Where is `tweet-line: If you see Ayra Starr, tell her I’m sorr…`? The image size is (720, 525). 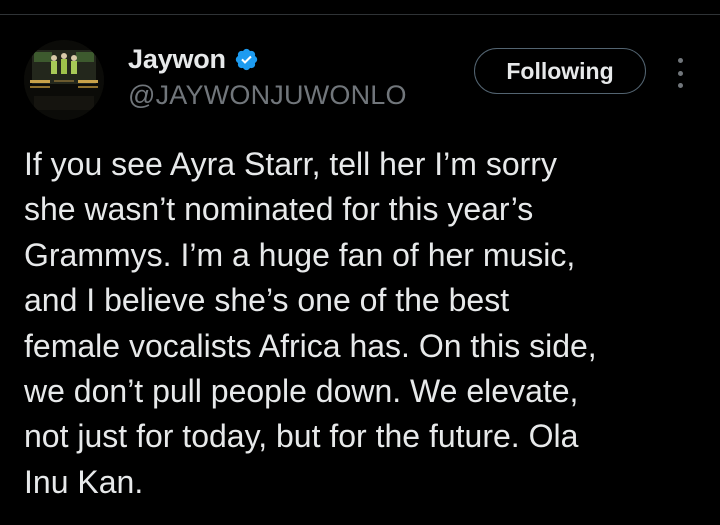 tweet-line: If you see Ayra Starr, tell her I’m sorr… is located at coordinates (290, 164).